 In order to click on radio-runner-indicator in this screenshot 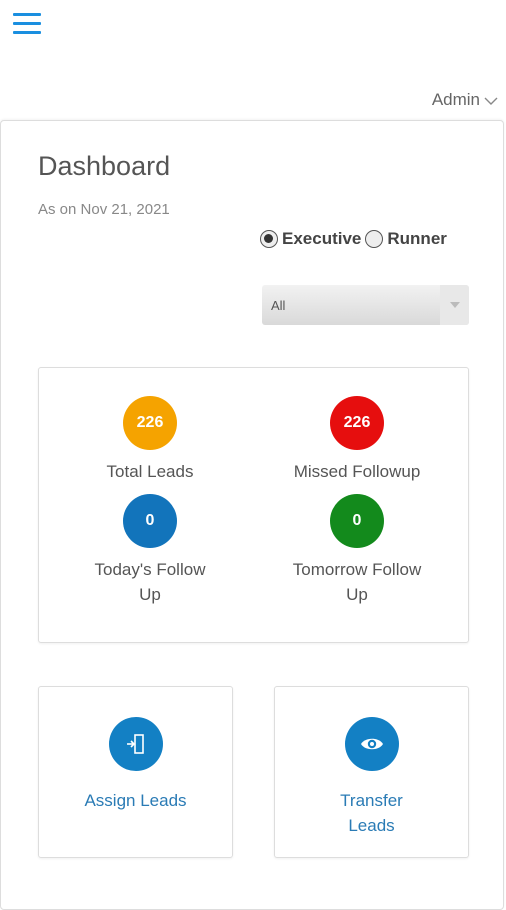, I will do `click(374, 239)`.